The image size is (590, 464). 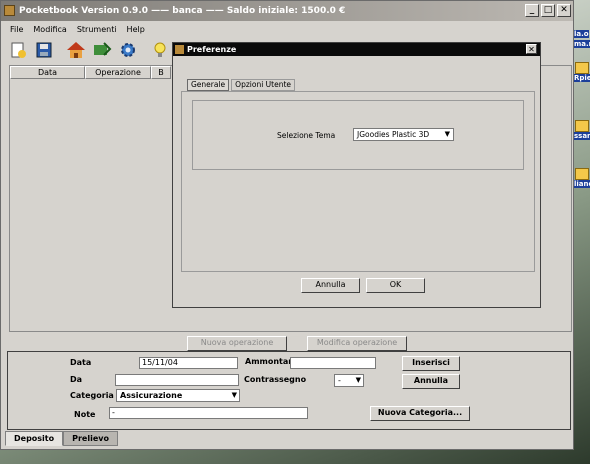 I want to click on row-actions: Nuova operazione Modifica operazione, so click(x=297, y=343).